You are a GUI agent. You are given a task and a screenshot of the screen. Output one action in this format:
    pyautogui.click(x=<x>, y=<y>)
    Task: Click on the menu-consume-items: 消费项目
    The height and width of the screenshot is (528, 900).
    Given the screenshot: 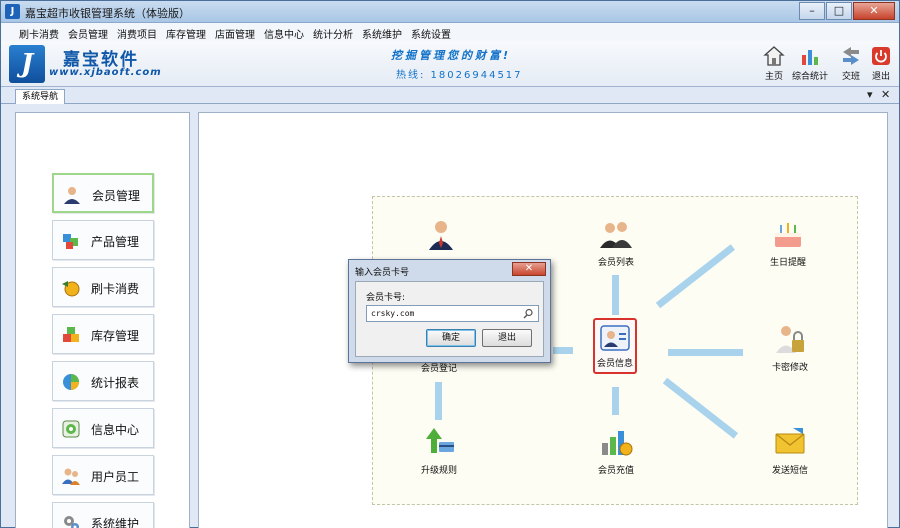 What is the action you would take?
    pyautogui.click(x=137, y=33)
    